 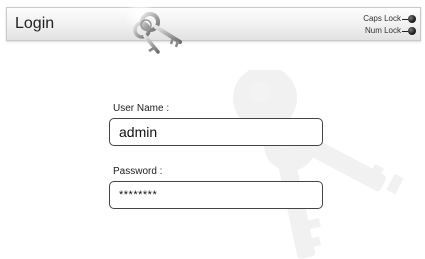 What do you see at coordinates (213, 24) in the screenshot?
I see `header-bar: Login Caps Lock Num Lock` at bounding box center [213, 24].